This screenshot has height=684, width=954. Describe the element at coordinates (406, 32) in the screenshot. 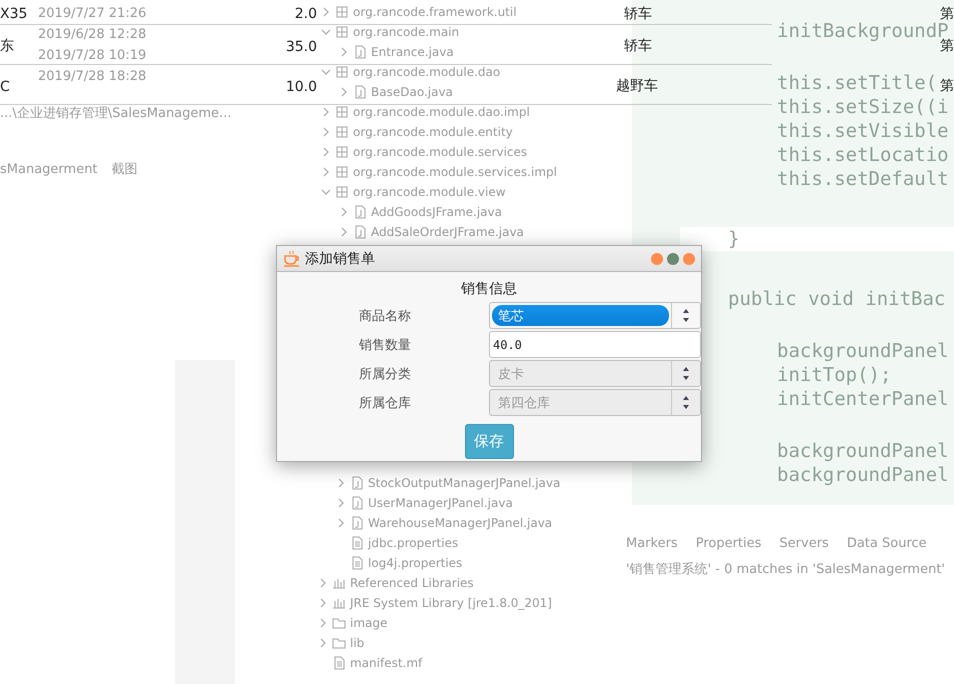

I see `tree-item: org.rancode.main` at that location.